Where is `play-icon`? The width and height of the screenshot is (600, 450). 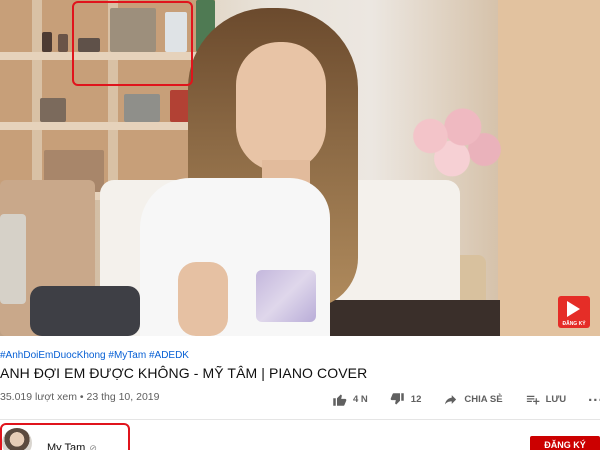 play-icon is located at coordinates (573, 309).